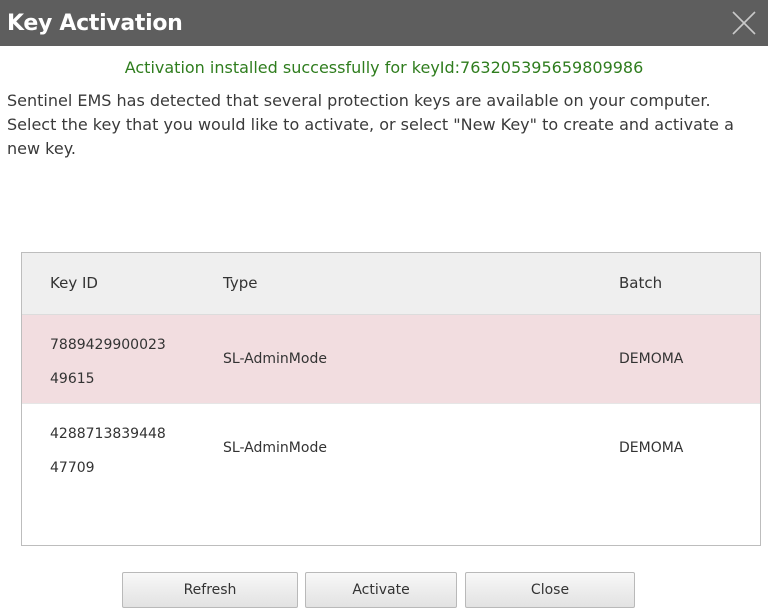 The width and height of the screenshot is (768, 608). I want to click on key-id-line: 47709, so click(72, 468).